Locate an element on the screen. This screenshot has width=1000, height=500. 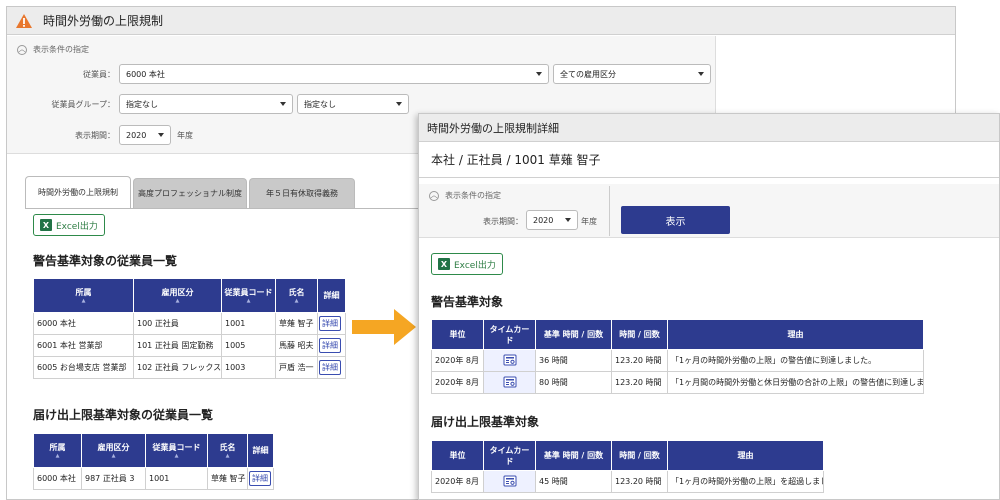
column-header-label: 所属 is located at coordinates (57, 447).